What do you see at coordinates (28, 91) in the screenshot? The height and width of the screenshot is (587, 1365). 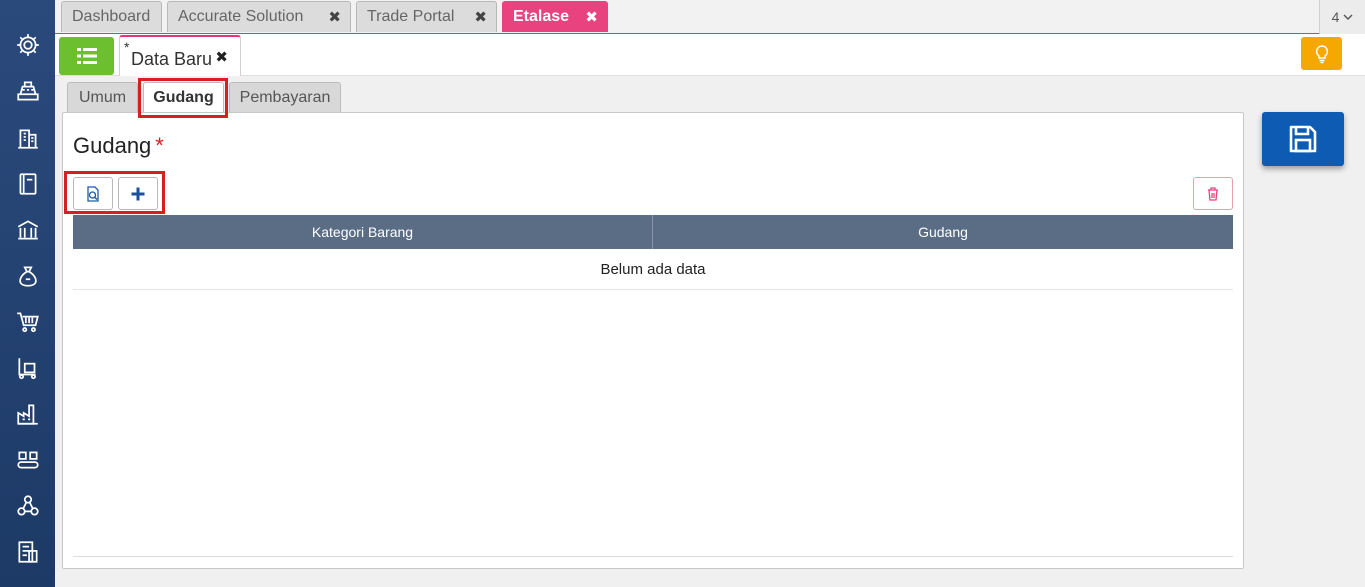 I see `cash-register-icon` at bounding box center [28, 91].